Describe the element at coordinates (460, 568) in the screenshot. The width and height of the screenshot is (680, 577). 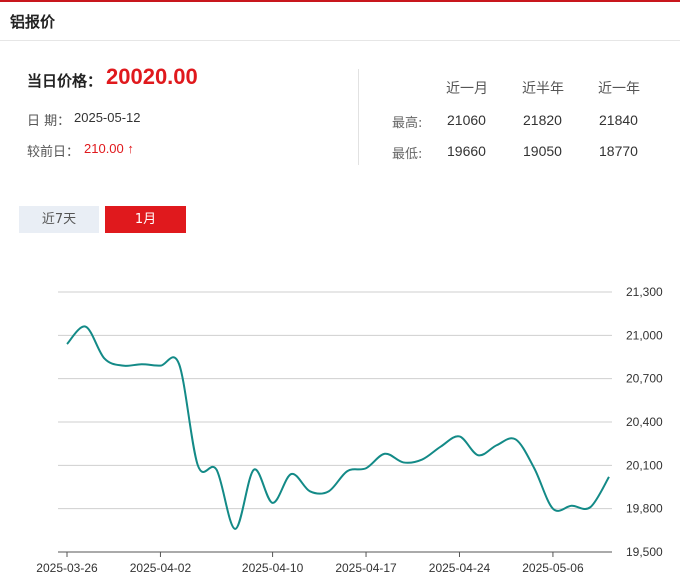
I see `x-tick-label: 2025-04-24` at that location.